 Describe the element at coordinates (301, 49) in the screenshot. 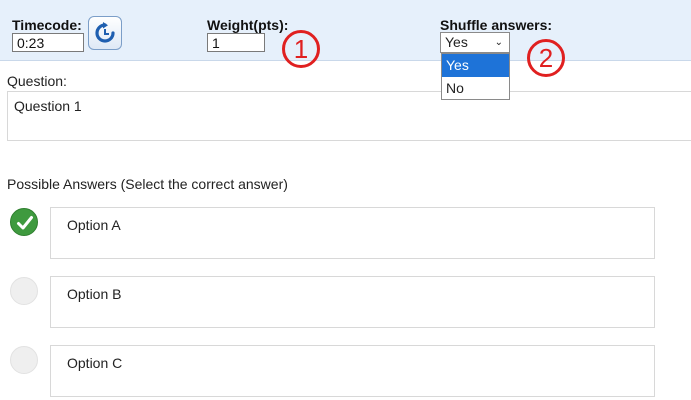

I see `callout-marker-1: 1` at that location.